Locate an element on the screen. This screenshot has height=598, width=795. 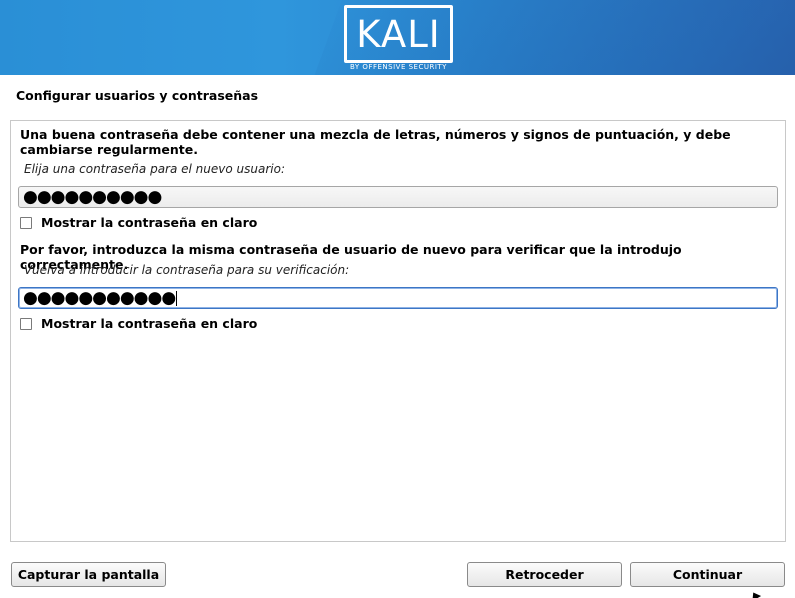
password-value: ●●●●●●●●●● is located at coordinates (92, 197).